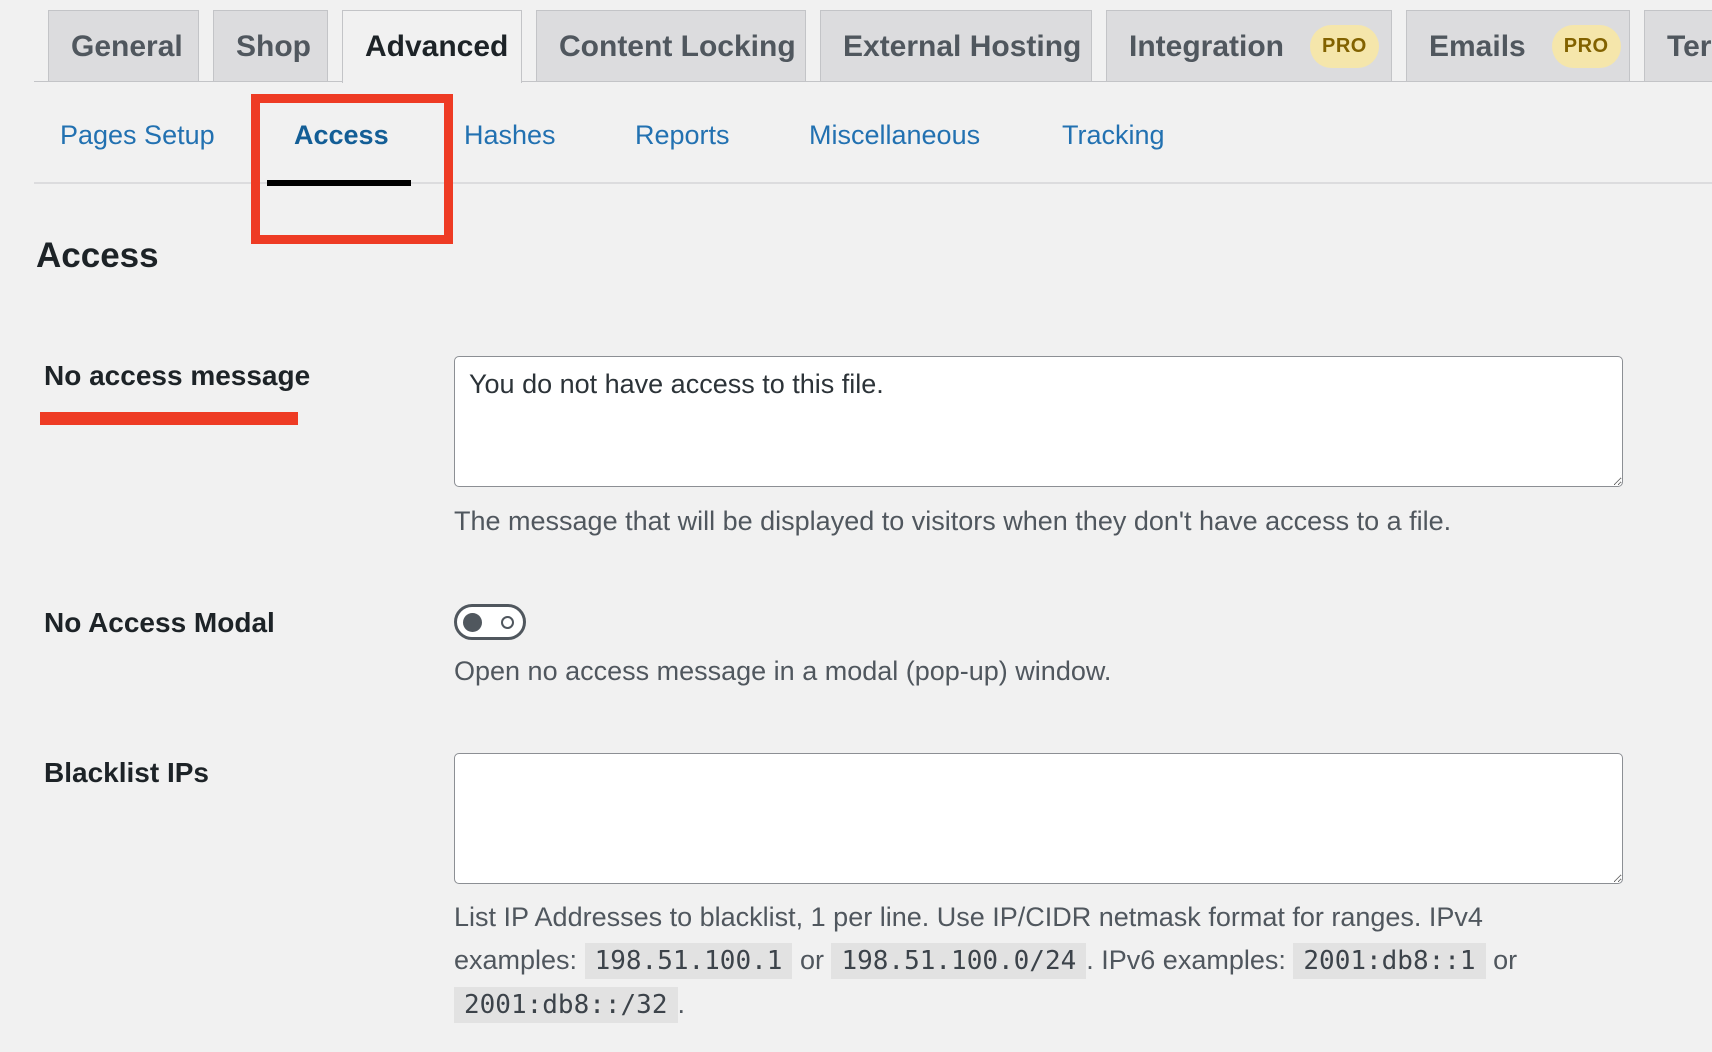  Describe the element at coordinates (127, 46) in the screenshot. I see `tab-label: General` at that location.